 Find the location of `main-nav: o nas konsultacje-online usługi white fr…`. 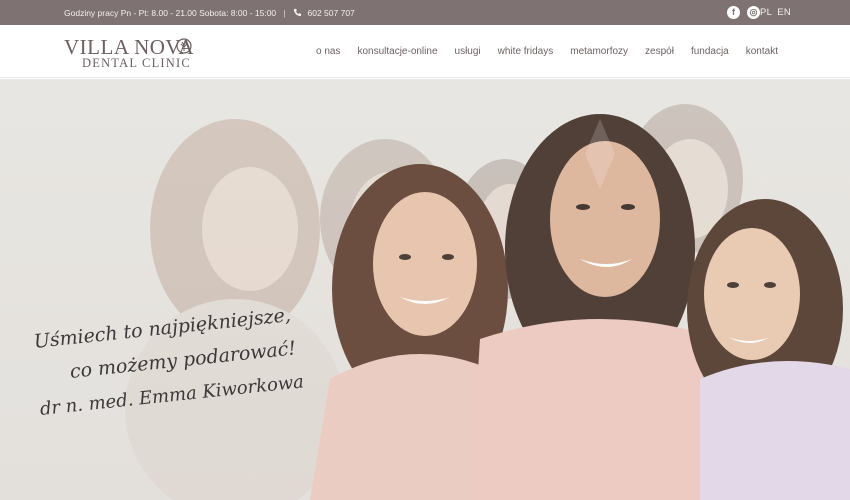

main-nav: o nas konsultacje-online usługi white fr… is located at coordinates (547, 51).